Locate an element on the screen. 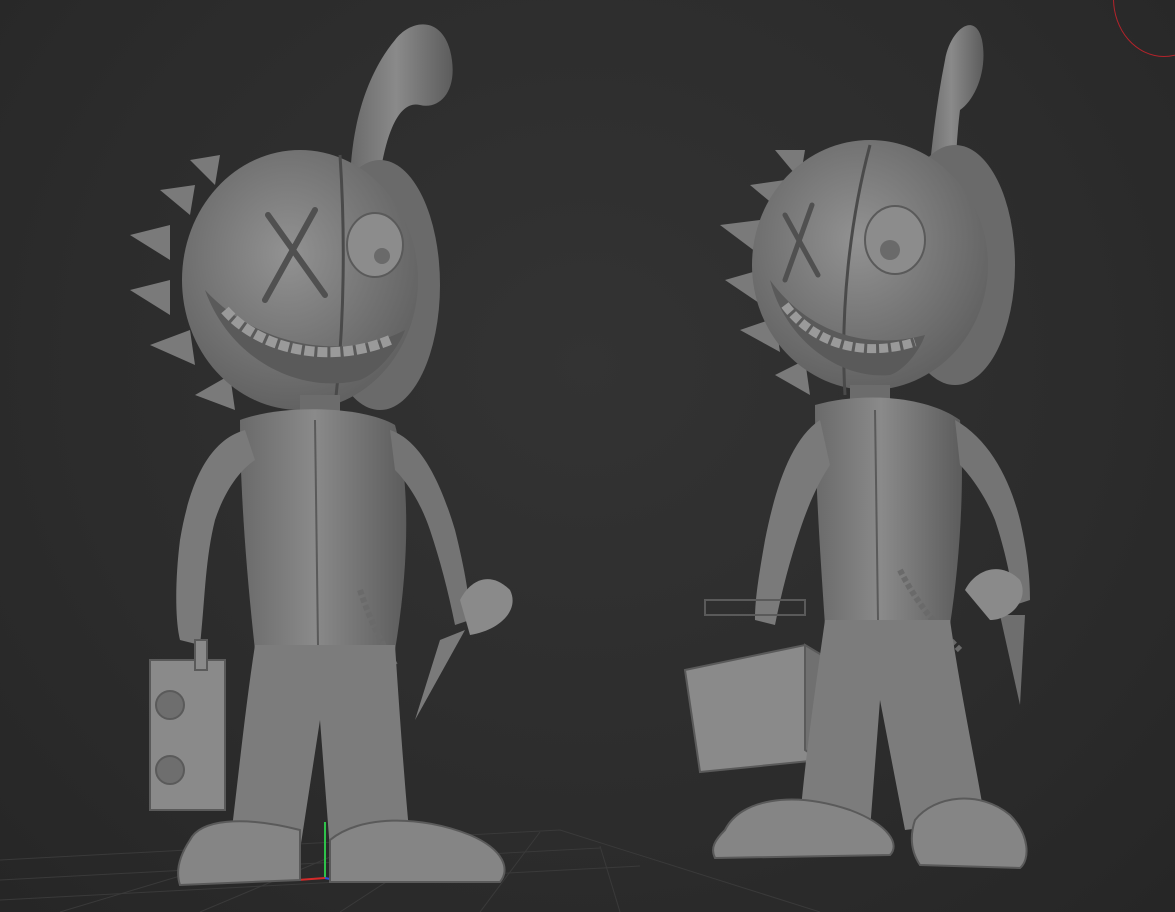 The image size is (1175, 912). boombox is located at coordinates (187, 725).